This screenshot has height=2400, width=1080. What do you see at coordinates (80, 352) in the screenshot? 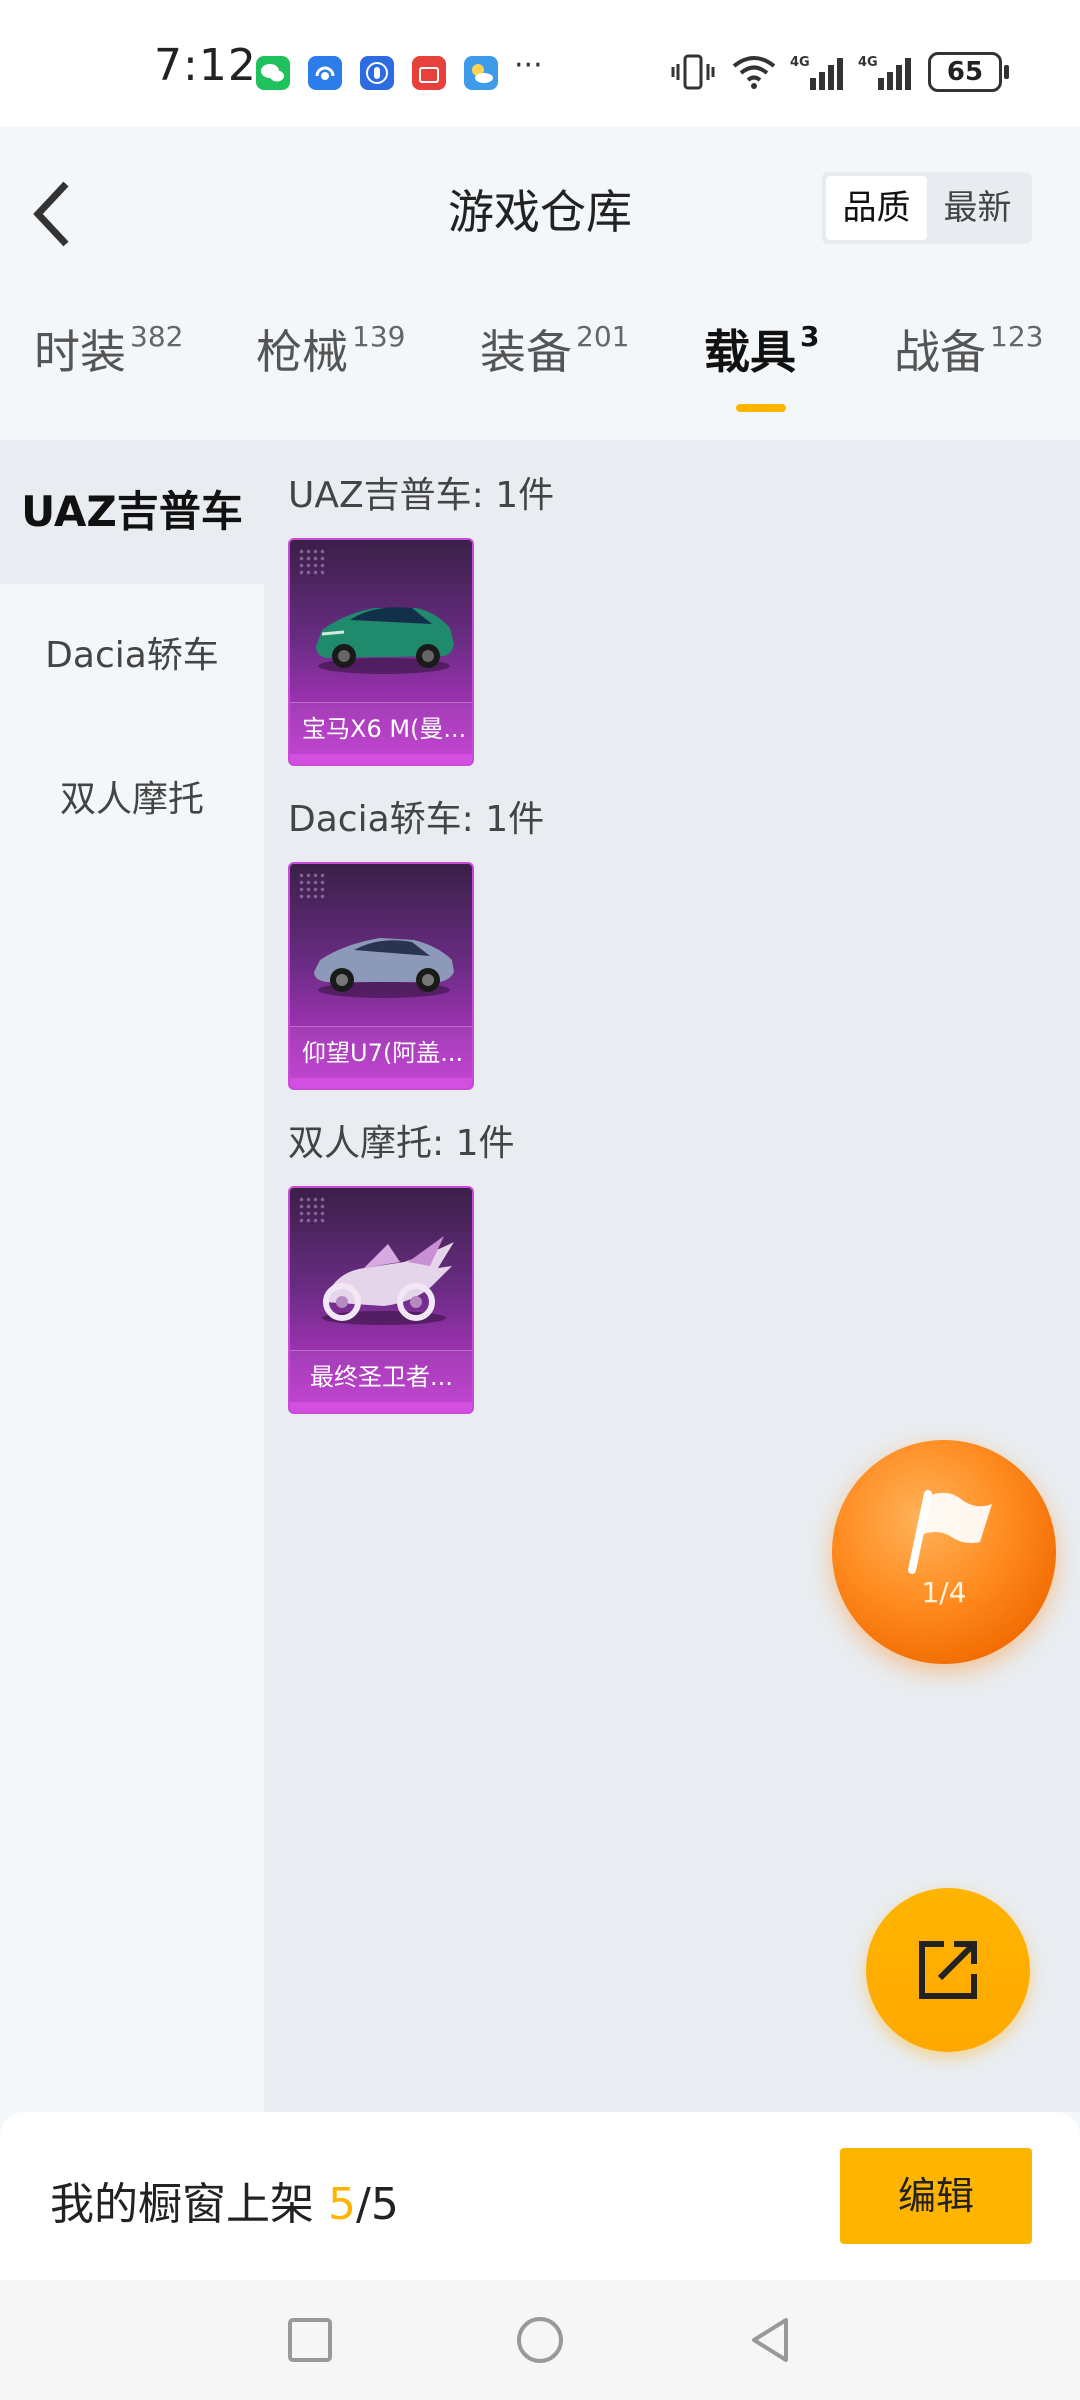
I see `tab-label: 时装` at bounding box center [80, 352].